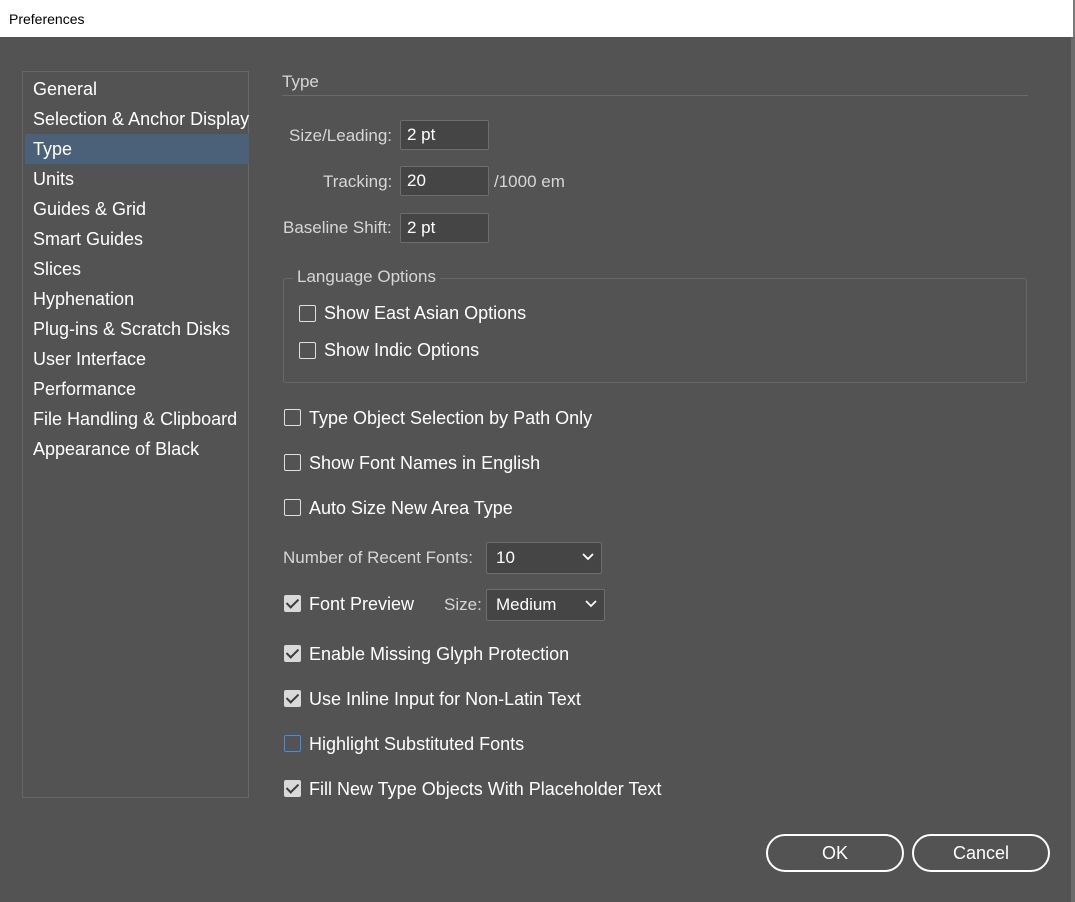 The width and height of the screenshot is (1075, 902). Describe the element at coordinates (537, 18) in the screenshot. I see `title-bar: Preferences` at that location.